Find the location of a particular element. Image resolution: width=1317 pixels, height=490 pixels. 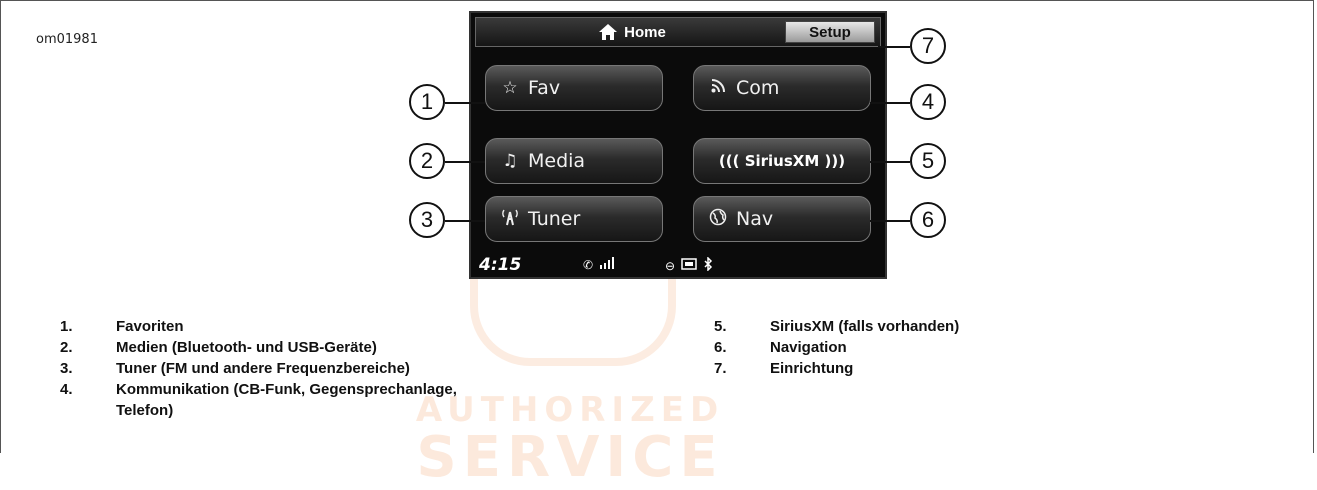

callout-3: 3 is located at coordinates (427, 220).